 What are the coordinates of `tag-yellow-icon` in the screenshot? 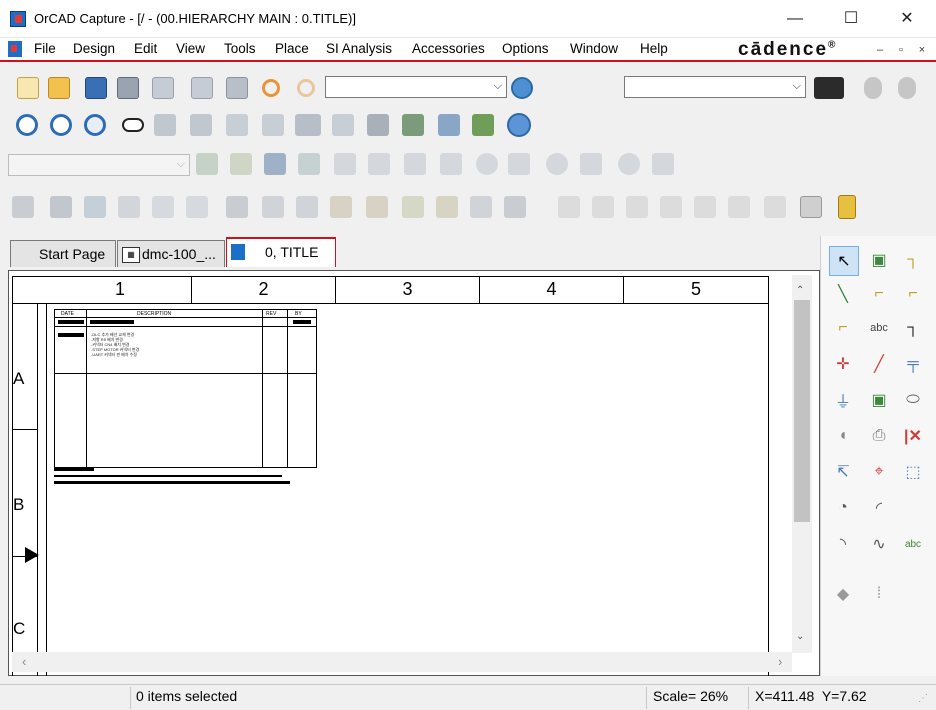 It's located at (847, 207).